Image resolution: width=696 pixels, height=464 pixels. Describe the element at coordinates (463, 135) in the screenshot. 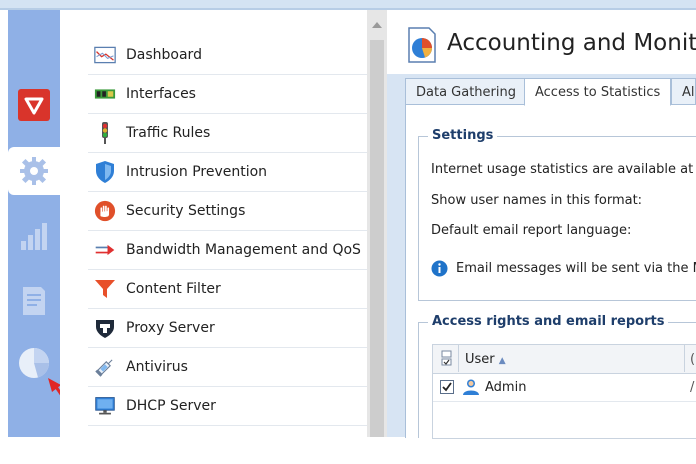

I see `settings-legend: Settings` at that location.